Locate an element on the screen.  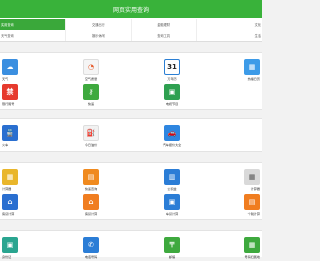
tile-label: 今日油价 is located at coordinates (91, 145).